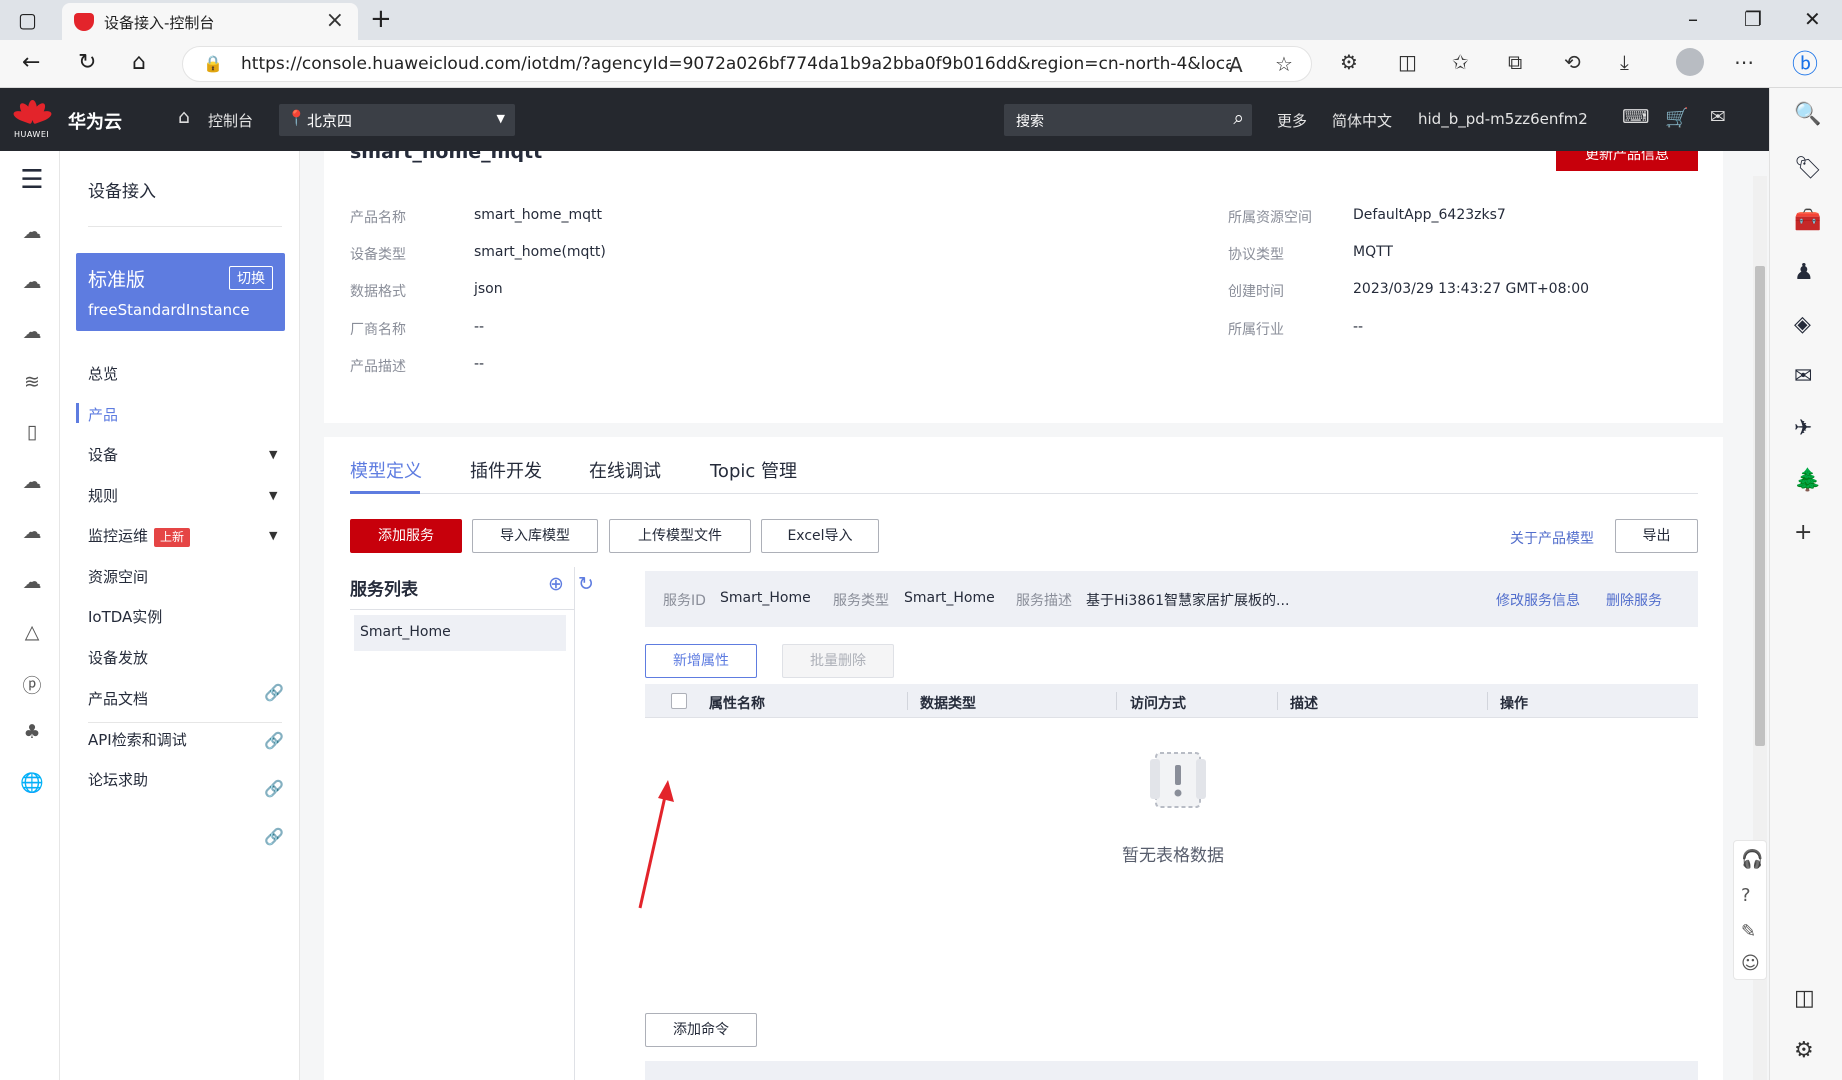  What do you see at coordinates (1807, 114) in the screenshot?
I see `search-icon: 🔍` at bounding box center [1807, 114].